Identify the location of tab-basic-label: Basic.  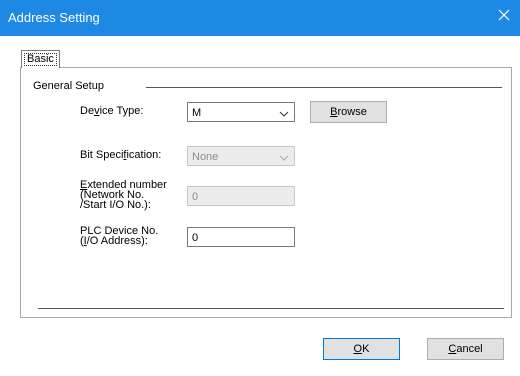
(40, 59).